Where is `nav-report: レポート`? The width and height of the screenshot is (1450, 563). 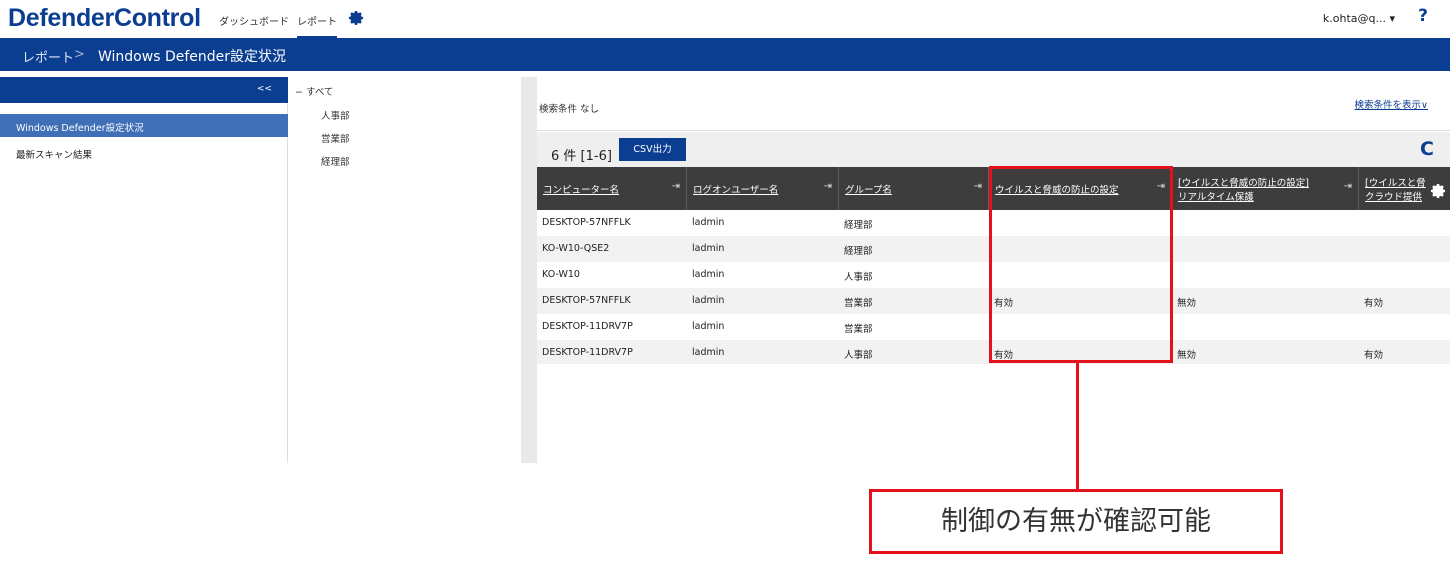 nav-report: レポート is located at coordinates (317, 26).